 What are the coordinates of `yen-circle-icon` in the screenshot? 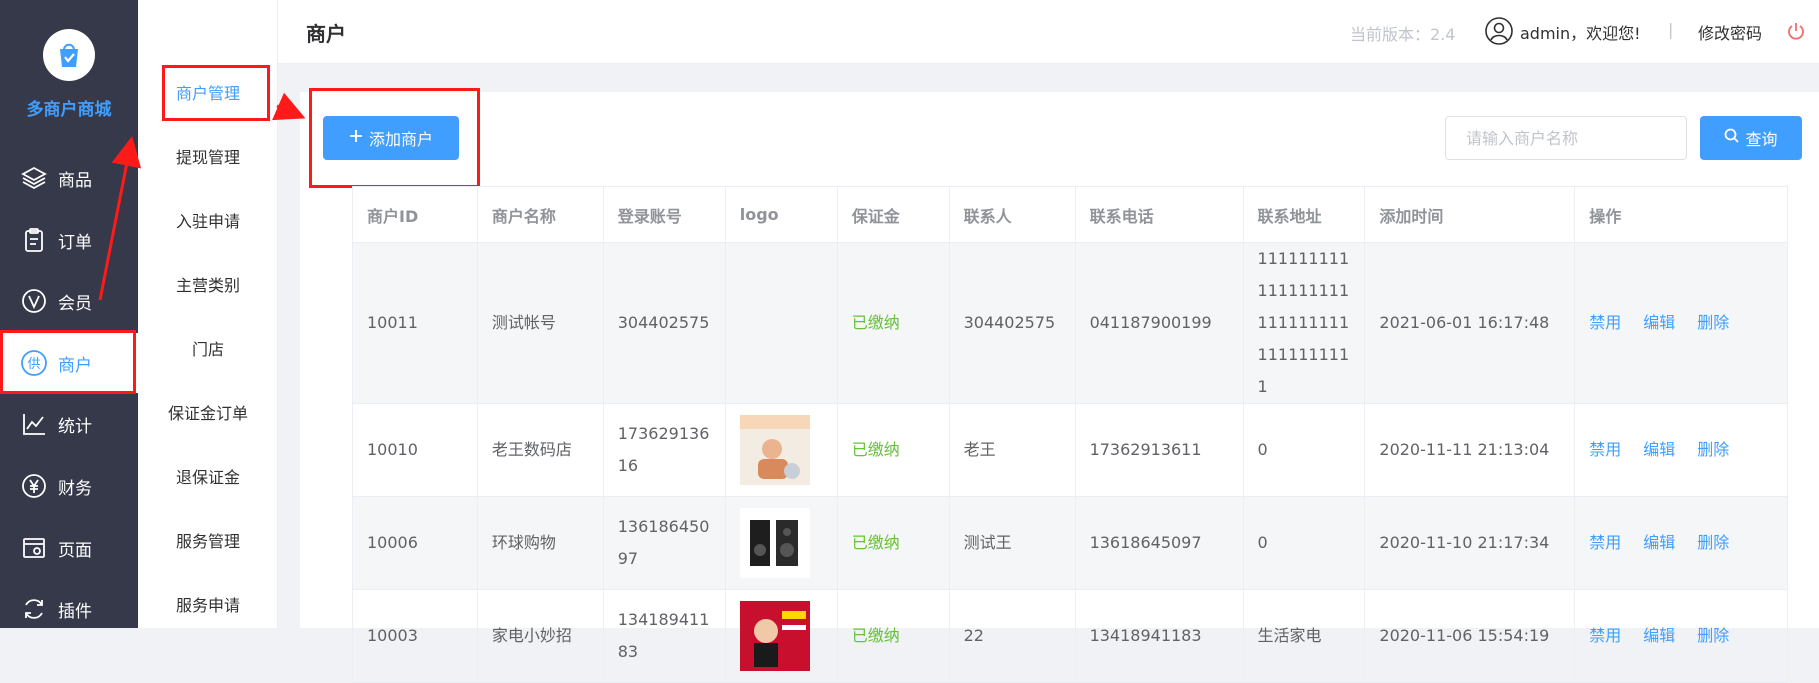 It's located at (34, 486).